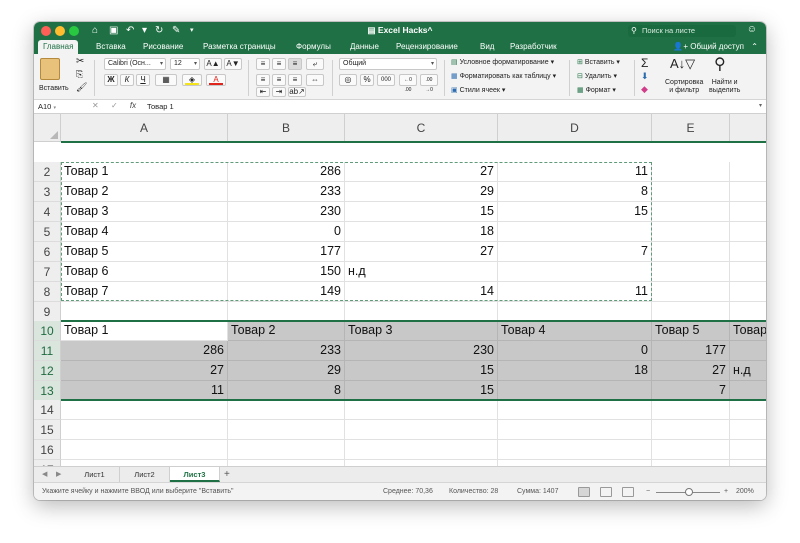 This screenshot has width=800, height=543. What do you see at coordinates (144, 390) in the screenshot?
I see `cell-a13: 11` at bounding box center [144, 390].